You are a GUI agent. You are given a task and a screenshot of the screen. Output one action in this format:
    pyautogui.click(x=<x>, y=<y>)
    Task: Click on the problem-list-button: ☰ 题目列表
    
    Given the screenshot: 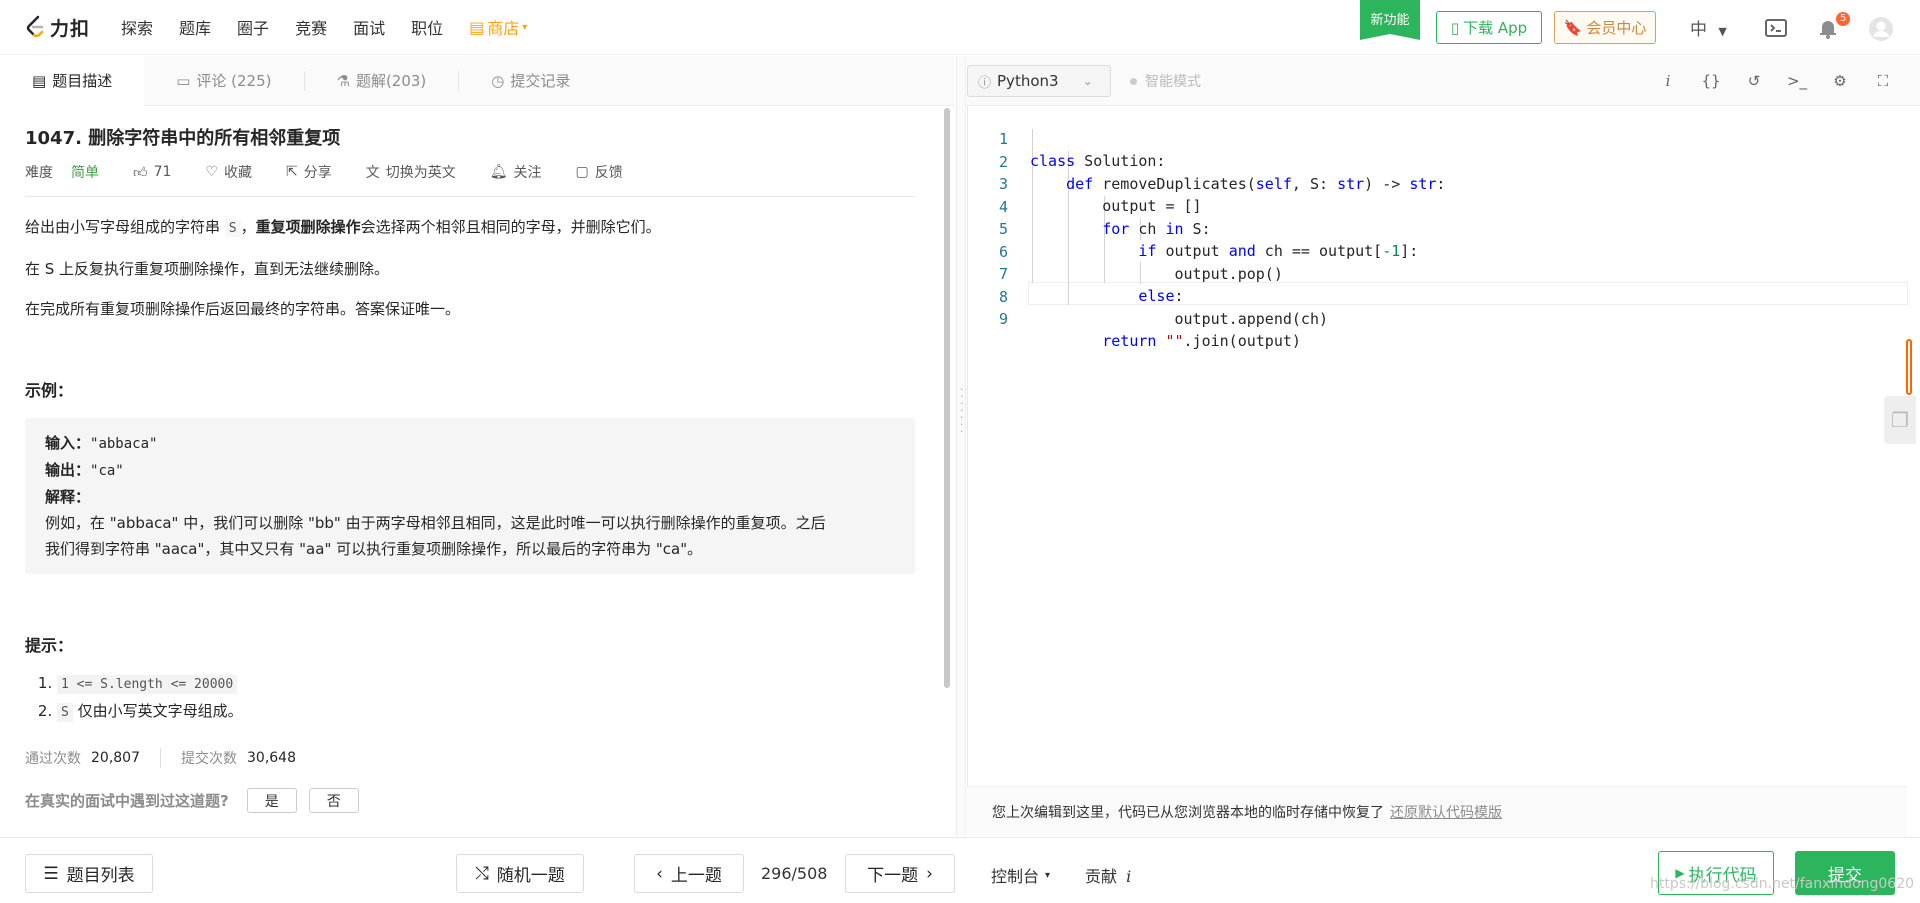 What is the action you would take?
    pyautogui.click(x=89, y=873)
    